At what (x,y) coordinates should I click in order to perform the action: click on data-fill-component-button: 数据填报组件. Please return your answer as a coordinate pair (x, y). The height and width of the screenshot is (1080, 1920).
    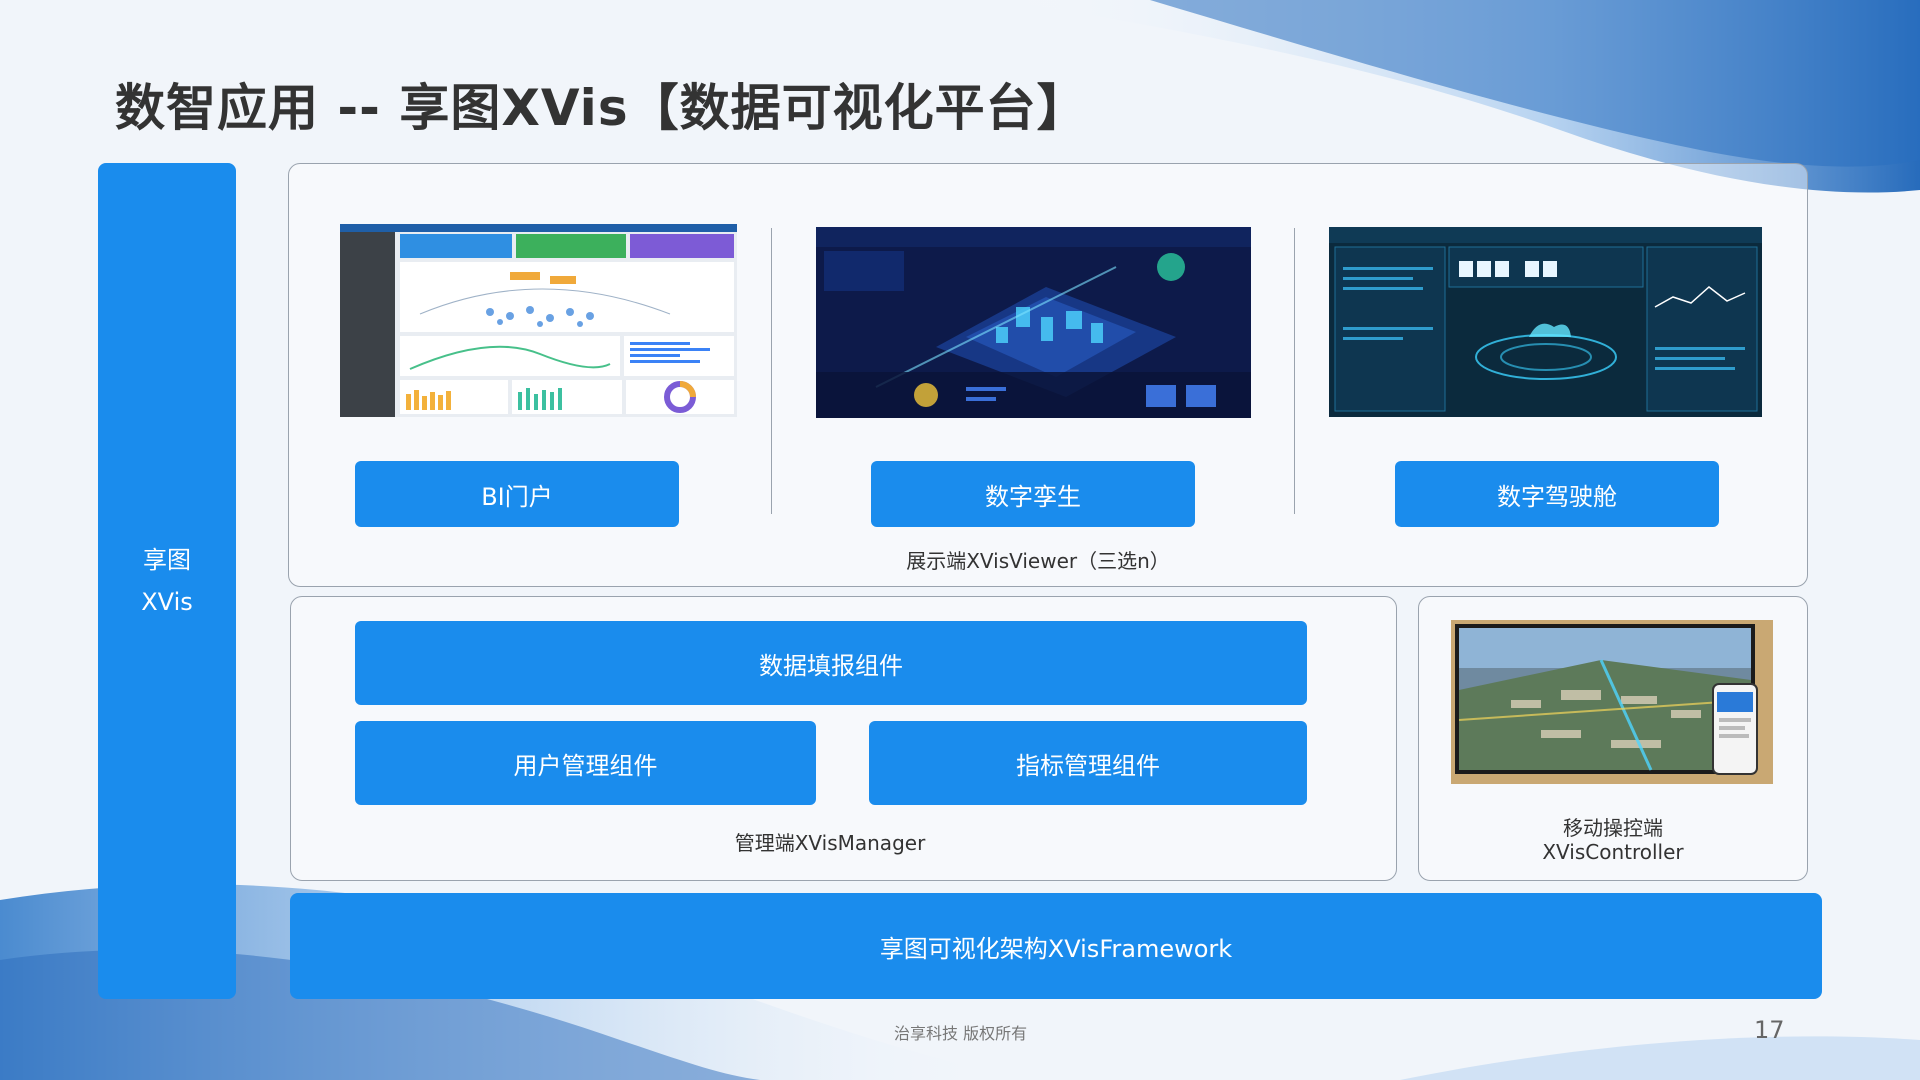
    Looking at the image, I should click on (831, 663).